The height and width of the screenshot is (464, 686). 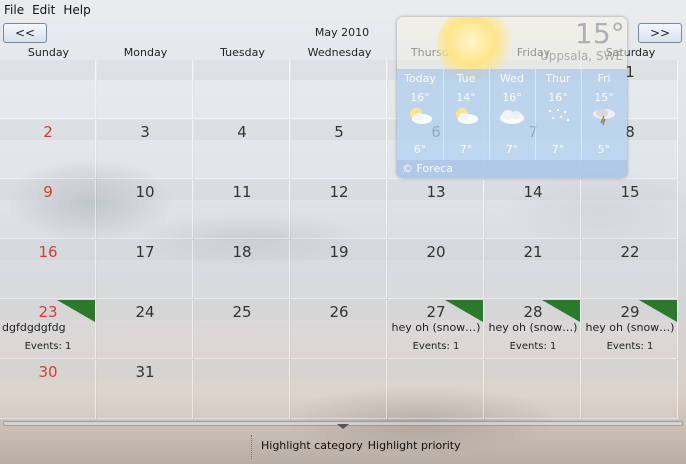 I want to click on date-number: 11, so click(x=242, y=192).